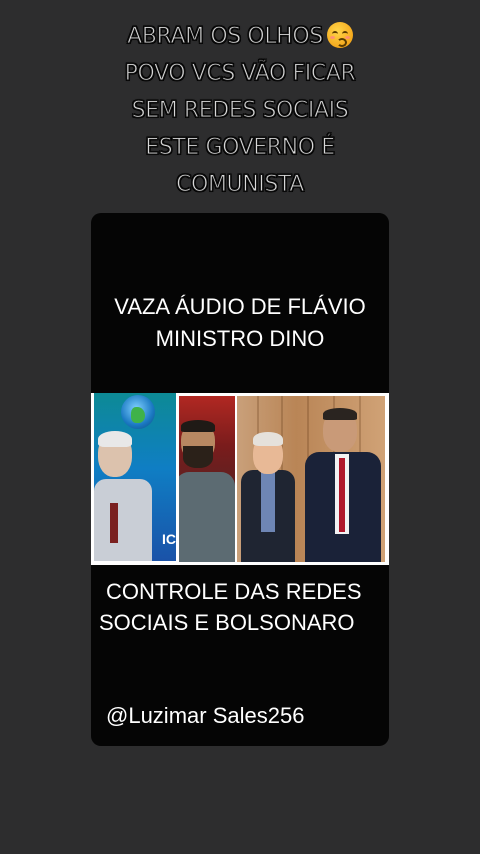  Describe the element at coordinates (207, 479) in the screenshot. I see `photo-middle-bearded-man` at that location.